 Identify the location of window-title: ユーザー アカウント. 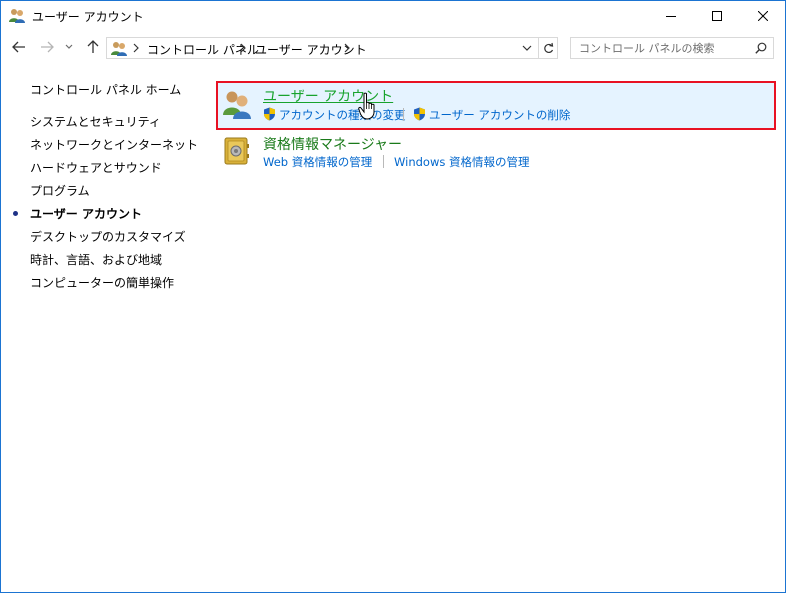
(88, 17).